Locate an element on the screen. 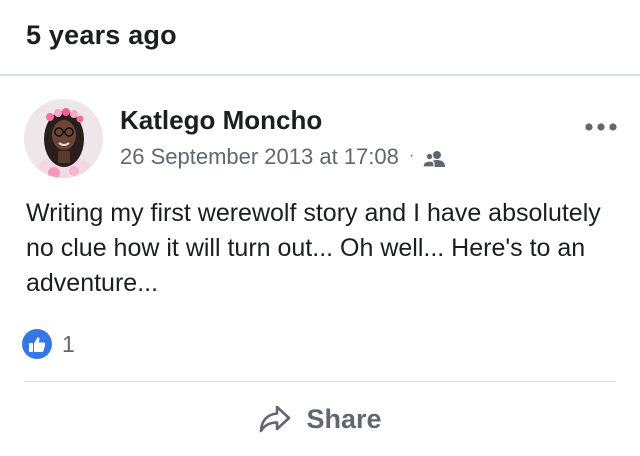 This screenshot has width=640, height=456. like-icon is located at coordinates (37, 344).